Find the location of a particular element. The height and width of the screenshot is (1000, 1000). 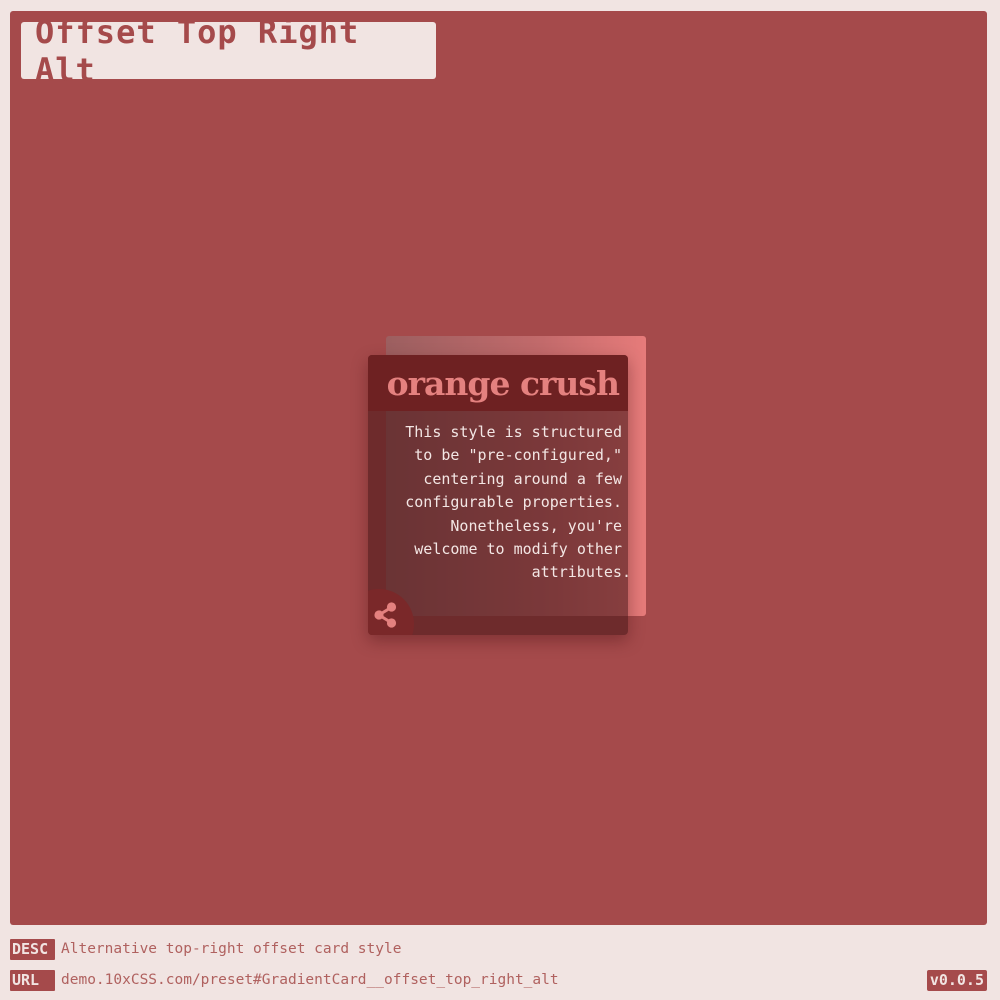

page-title: Offset Top Right Alt is located at coordinates (197, 50).